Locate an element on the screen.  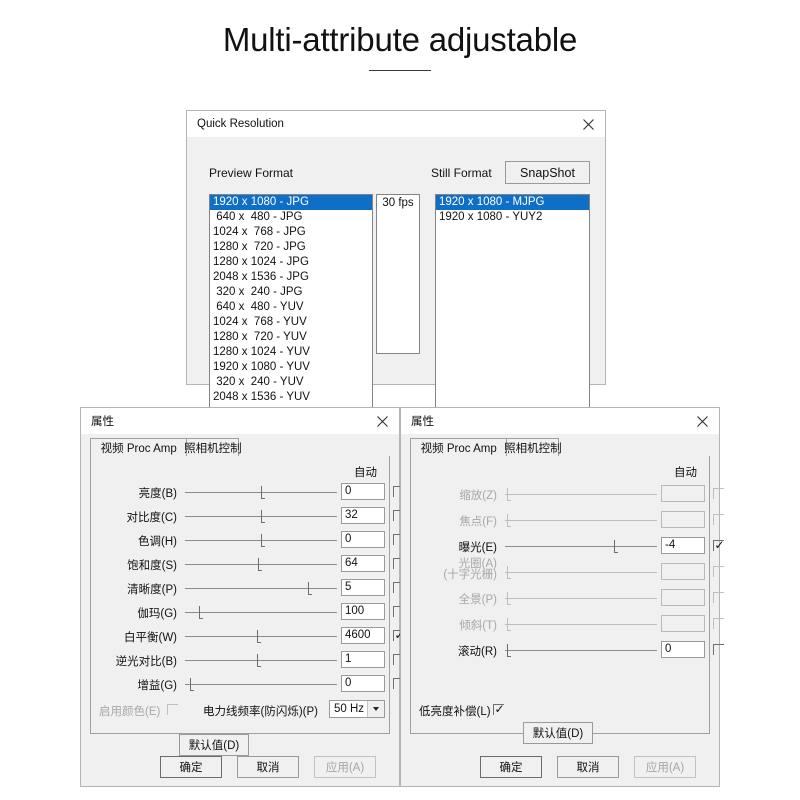
tab-label: 照相机控制 is located at coordinates (213, 449).